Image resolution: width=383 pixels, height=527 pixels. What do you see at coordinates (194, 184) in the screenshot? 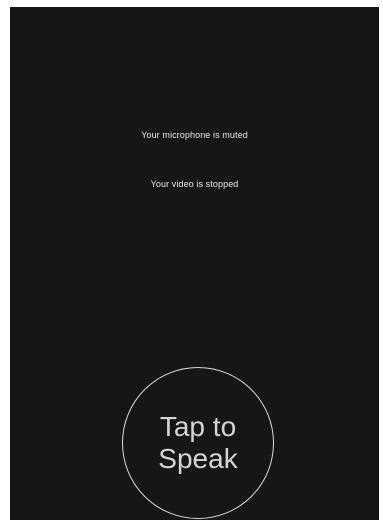
I see `video-stopped-status: Your video is stopped` at bounding box center [194, 184].